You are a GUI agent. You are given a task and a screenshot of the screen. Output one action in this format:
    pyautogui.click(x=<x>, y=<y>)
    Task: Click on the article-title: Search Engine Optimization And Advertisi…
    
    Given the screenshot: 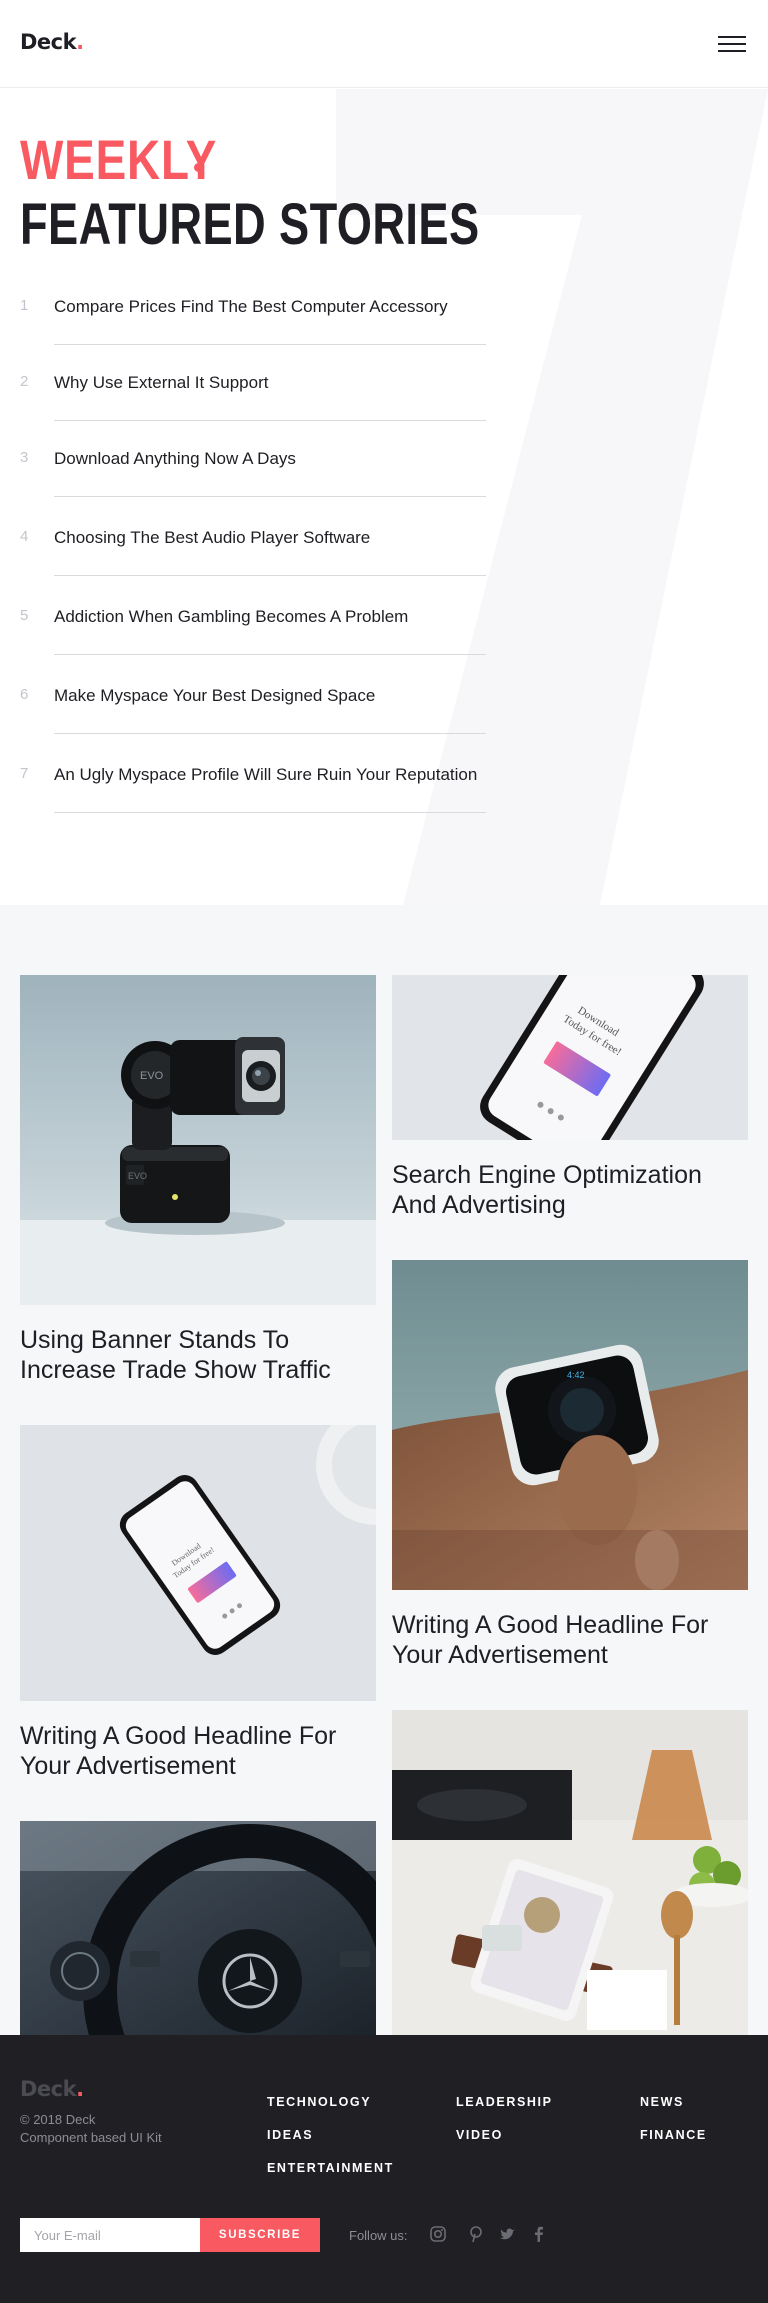 What is the action you would take?
    pyautogui.click(x=570, y=1190)
    